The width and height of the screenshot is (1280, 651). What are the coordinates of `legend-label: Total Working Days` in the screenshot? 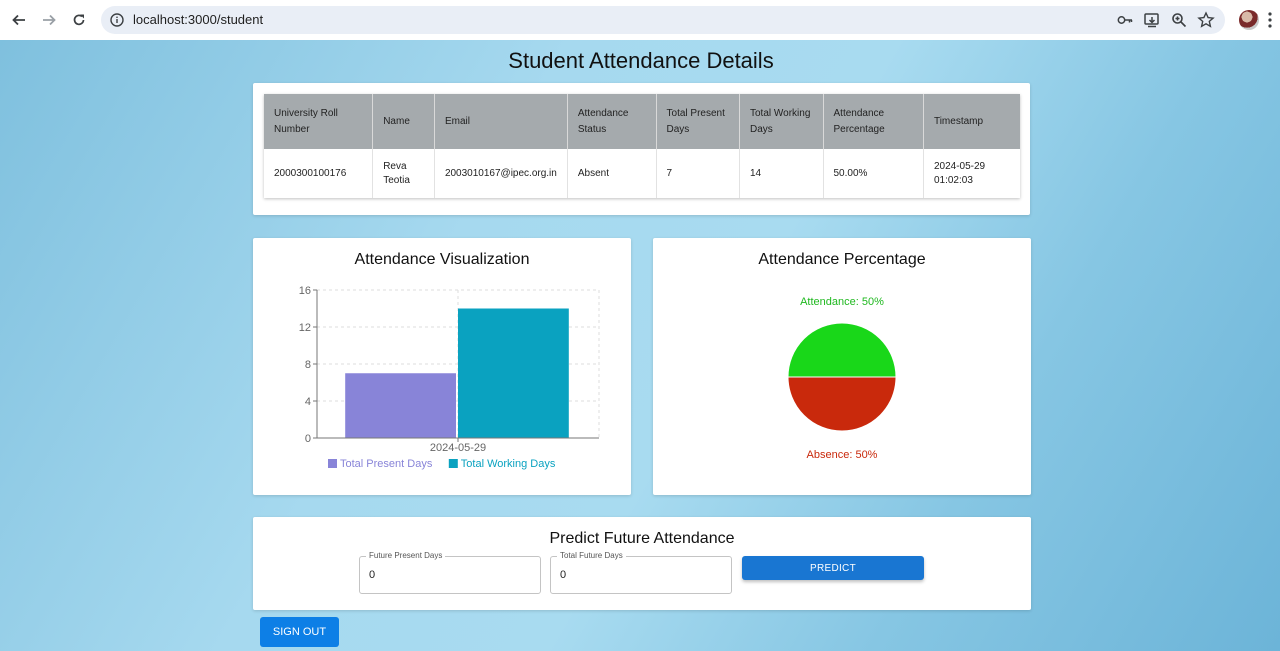 It's located at (508, 464).